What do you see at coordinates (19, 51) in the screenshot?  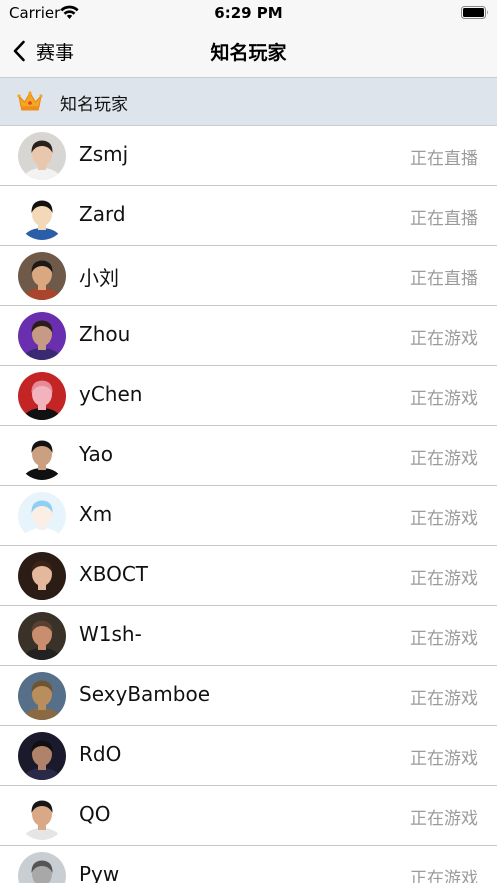 I see `chevron-left-icon` at bounding box center [19, 51].